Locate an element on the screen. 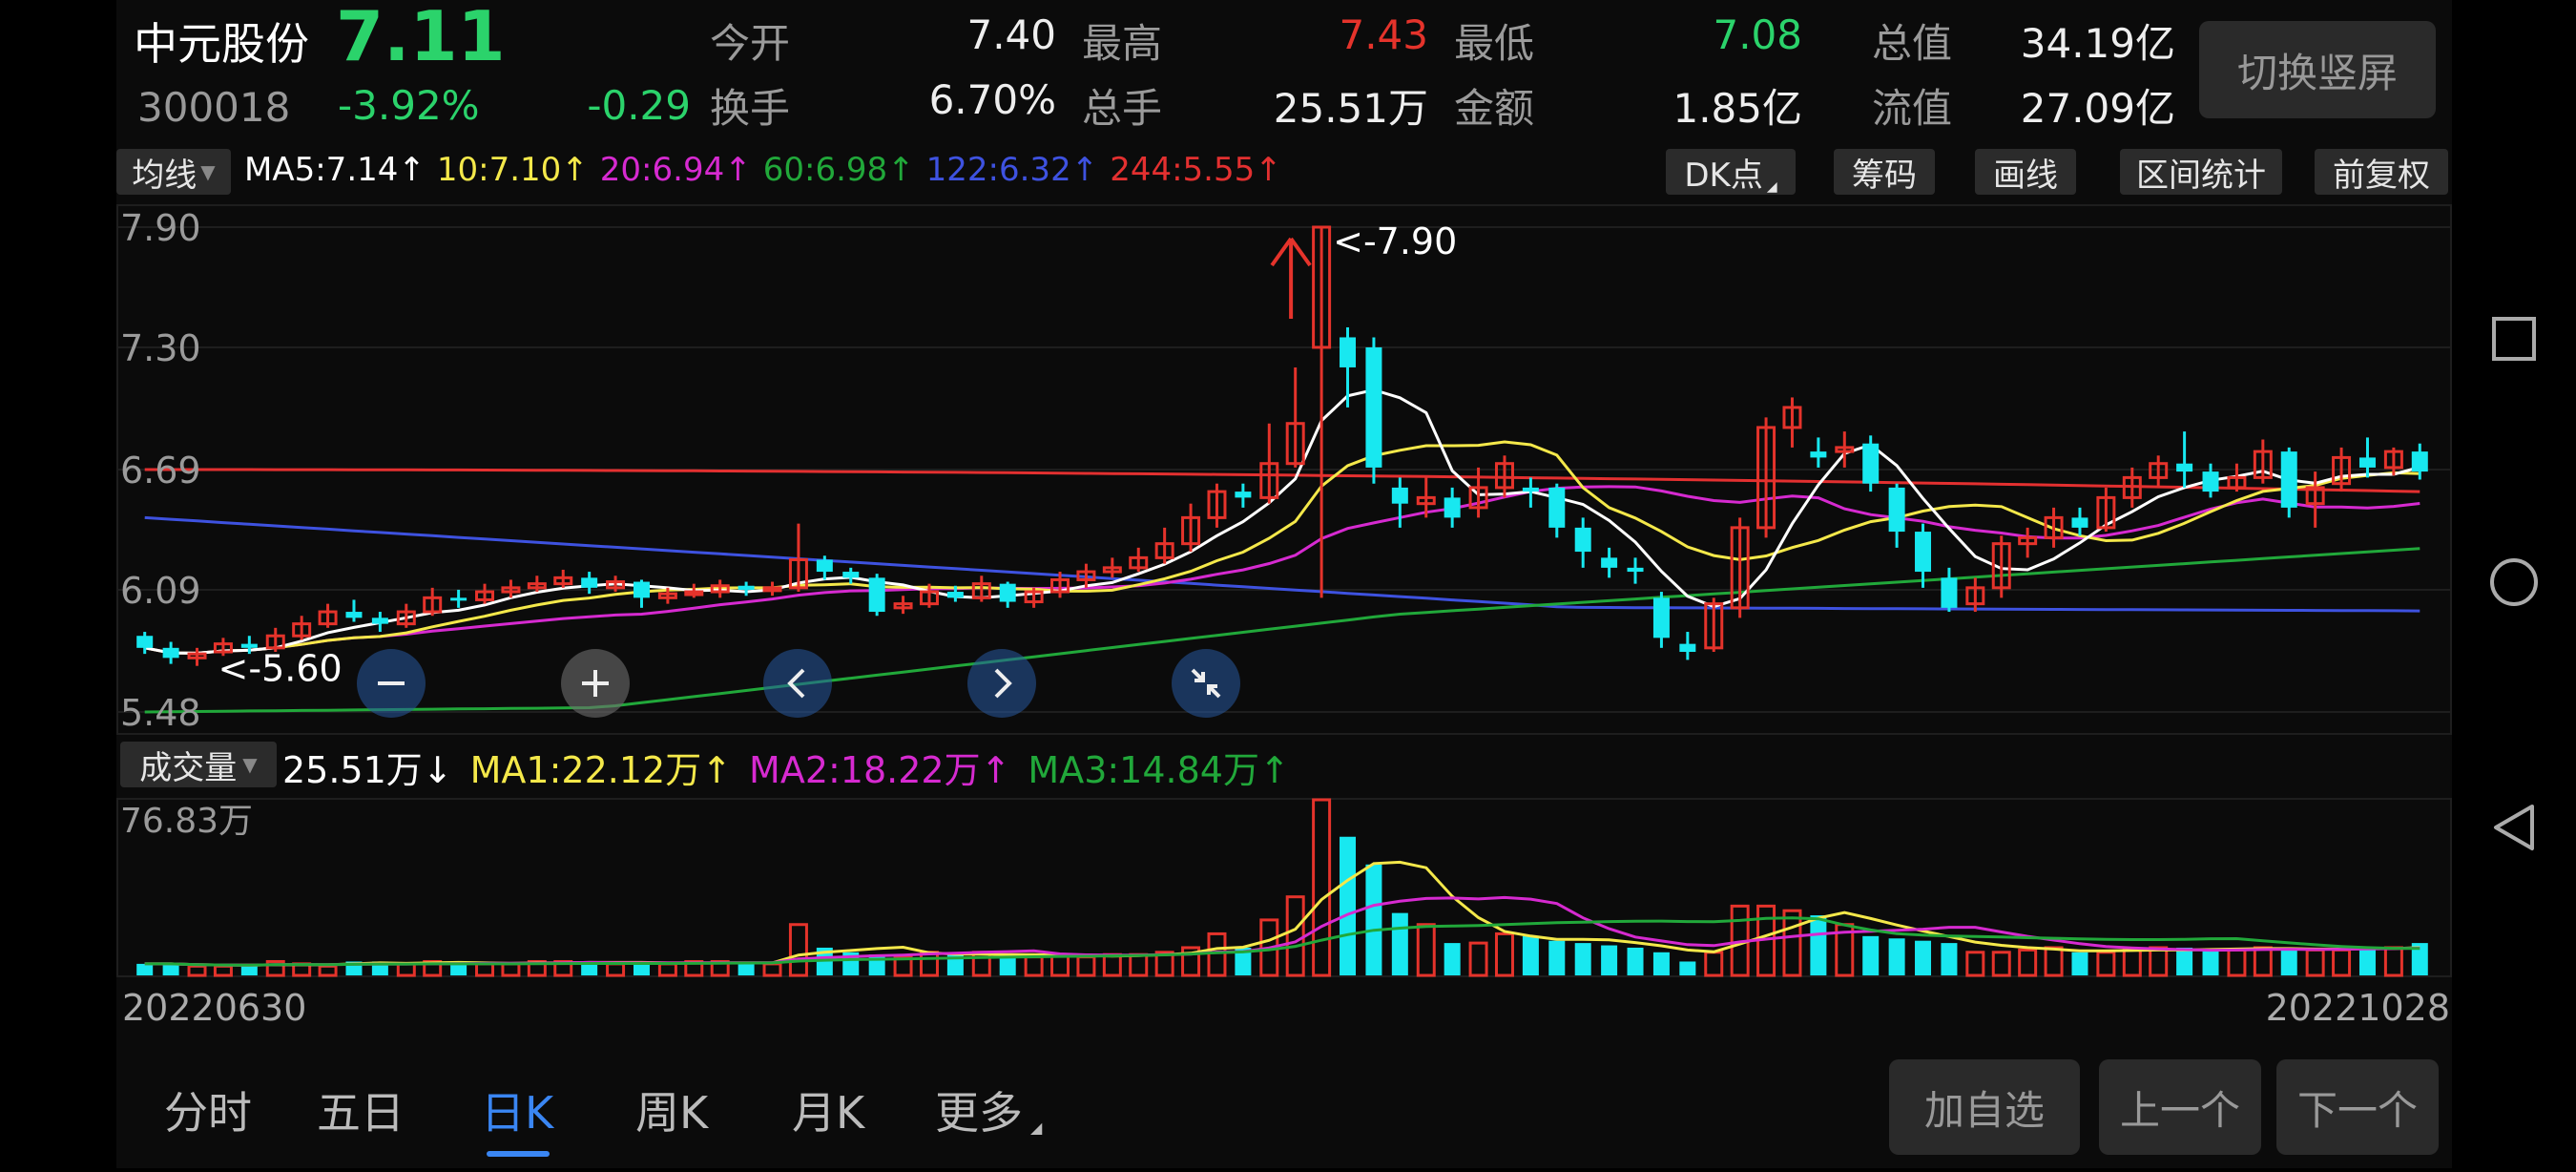 The image size is (2576, 1172). tab-5: 更多 is located at coordinates (979, 1109).